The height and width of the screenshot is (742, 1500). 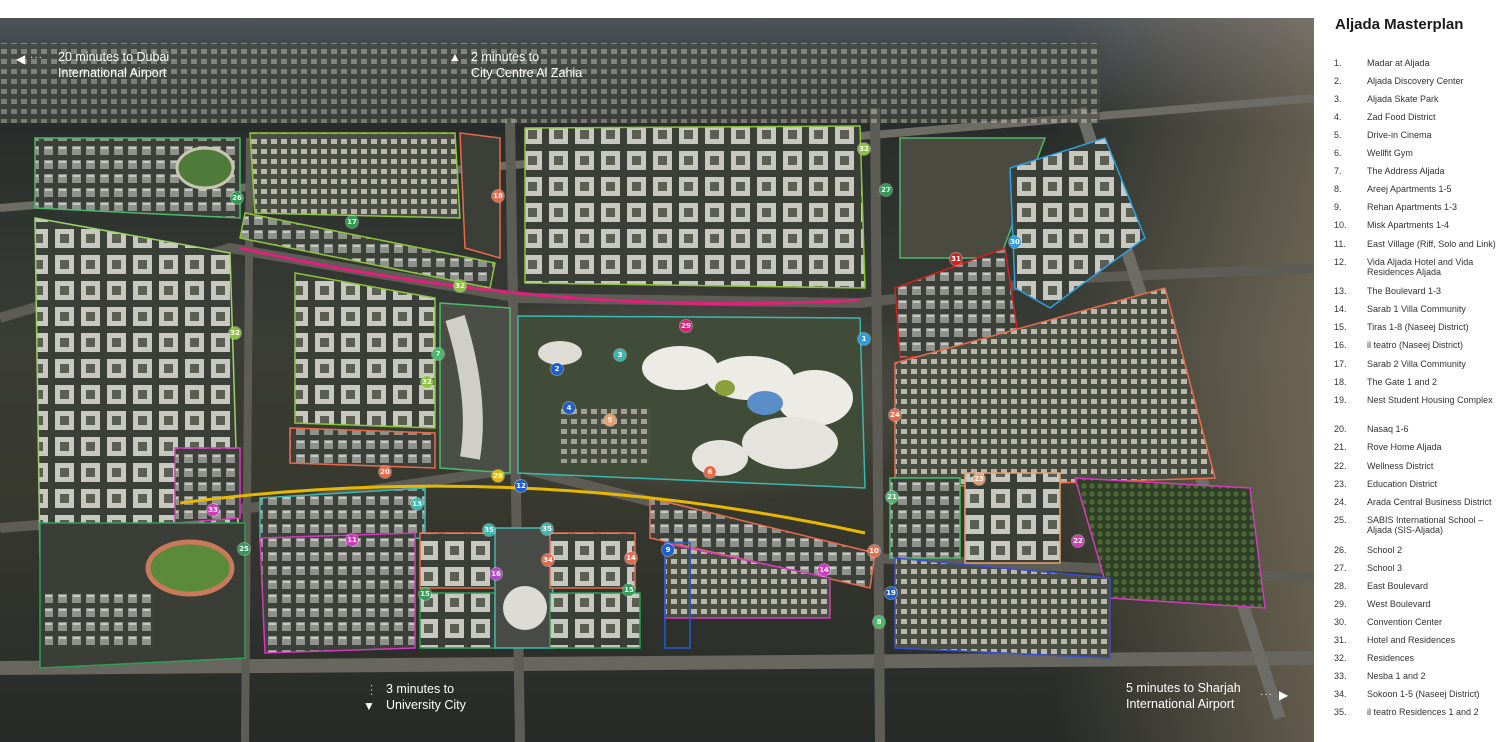 I want to click on marker-16: 16, so click(x=496, y=574).